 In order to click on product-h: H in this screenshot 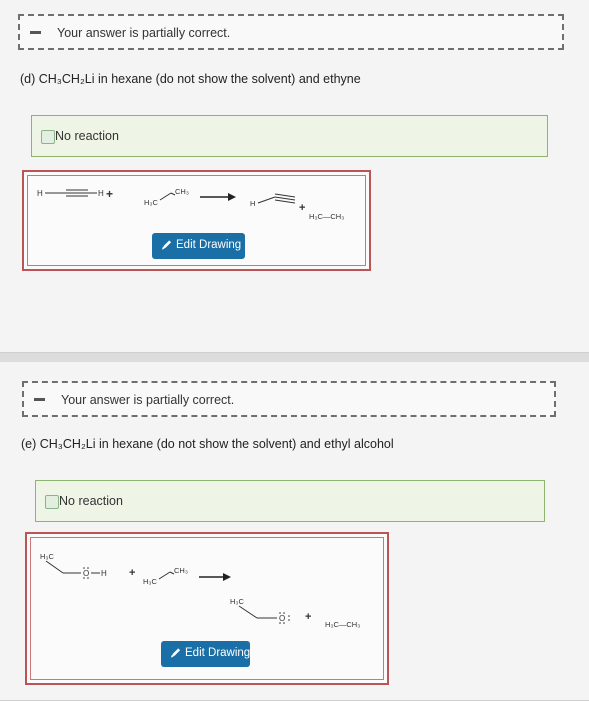, I will do `click(252, 203)`.